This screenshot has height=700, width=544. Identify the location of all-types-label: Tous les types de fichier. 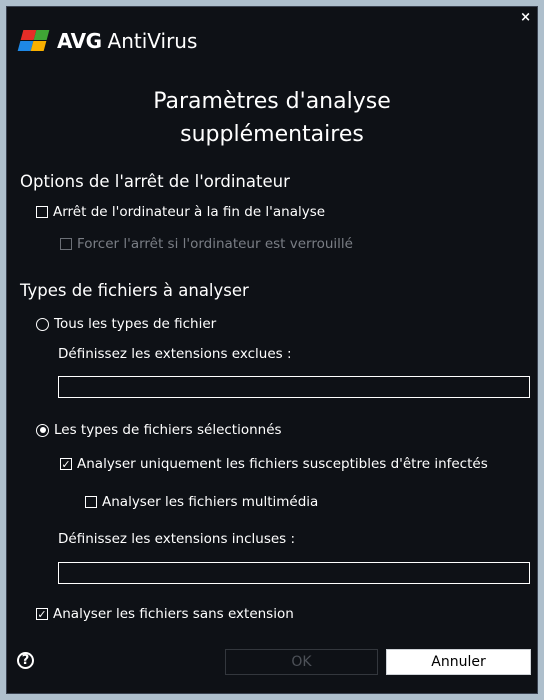
(135, 324).